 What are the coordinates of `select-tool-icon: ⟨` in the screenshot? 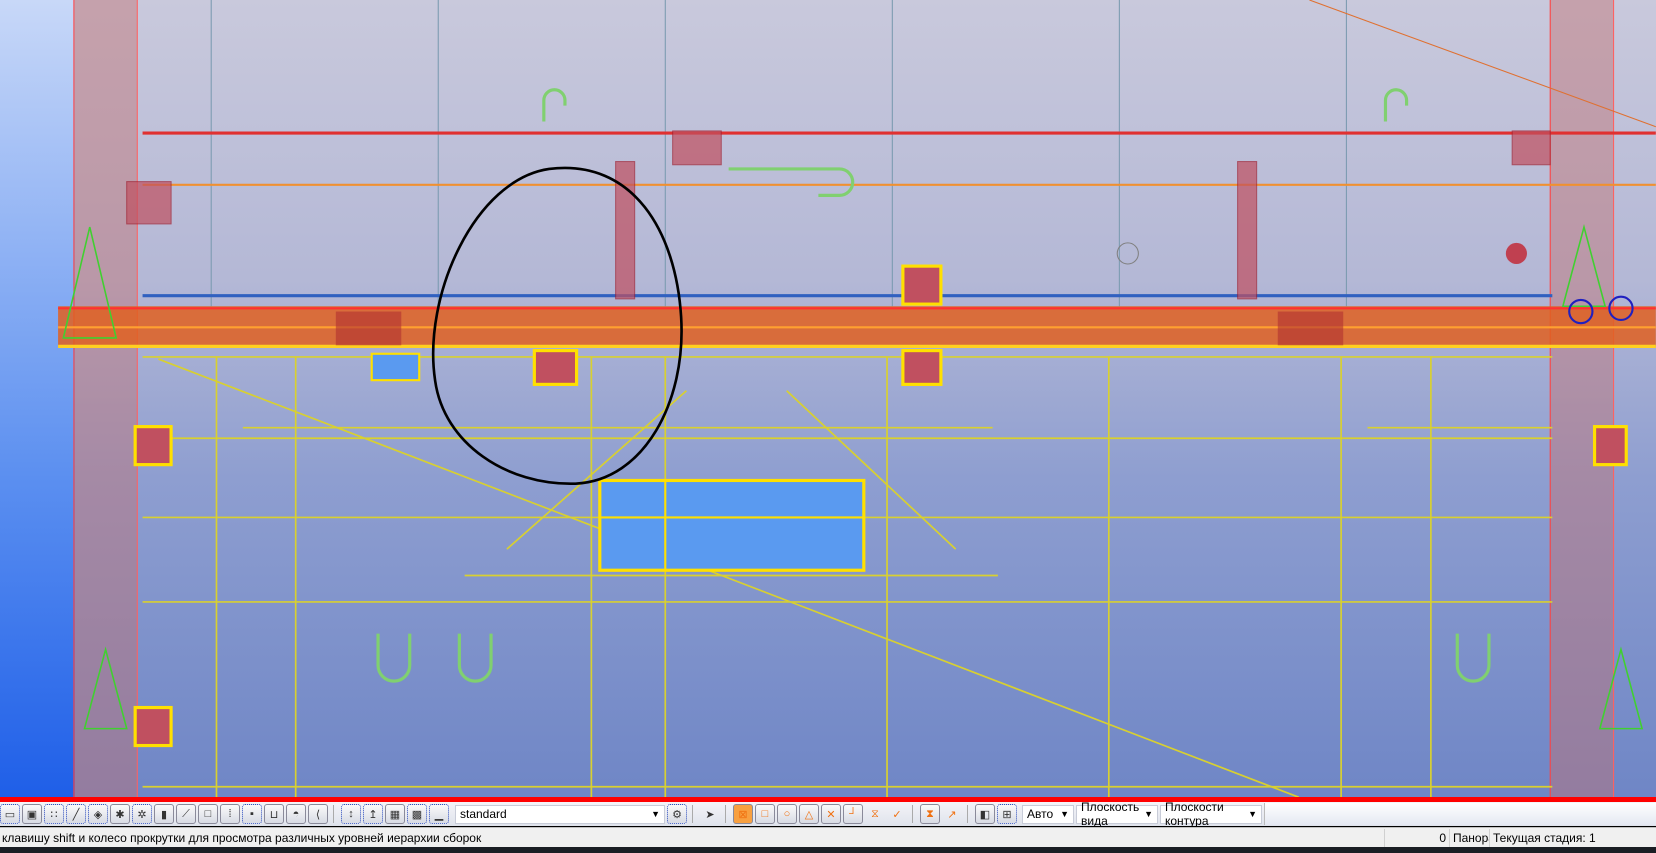 It's located at (318, 814).